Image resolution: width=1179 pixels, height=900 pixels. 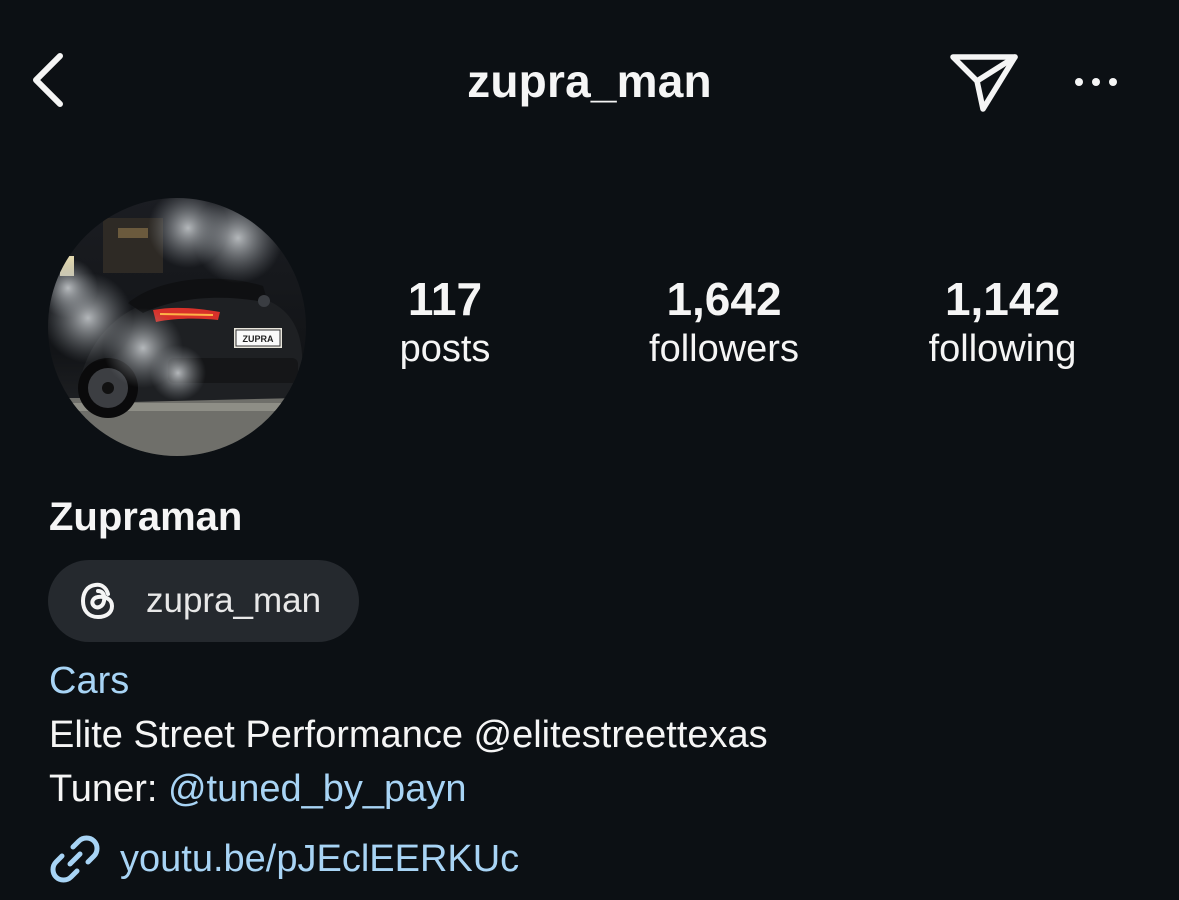 I want to click on send-message-button, so click(x=984, y=82).